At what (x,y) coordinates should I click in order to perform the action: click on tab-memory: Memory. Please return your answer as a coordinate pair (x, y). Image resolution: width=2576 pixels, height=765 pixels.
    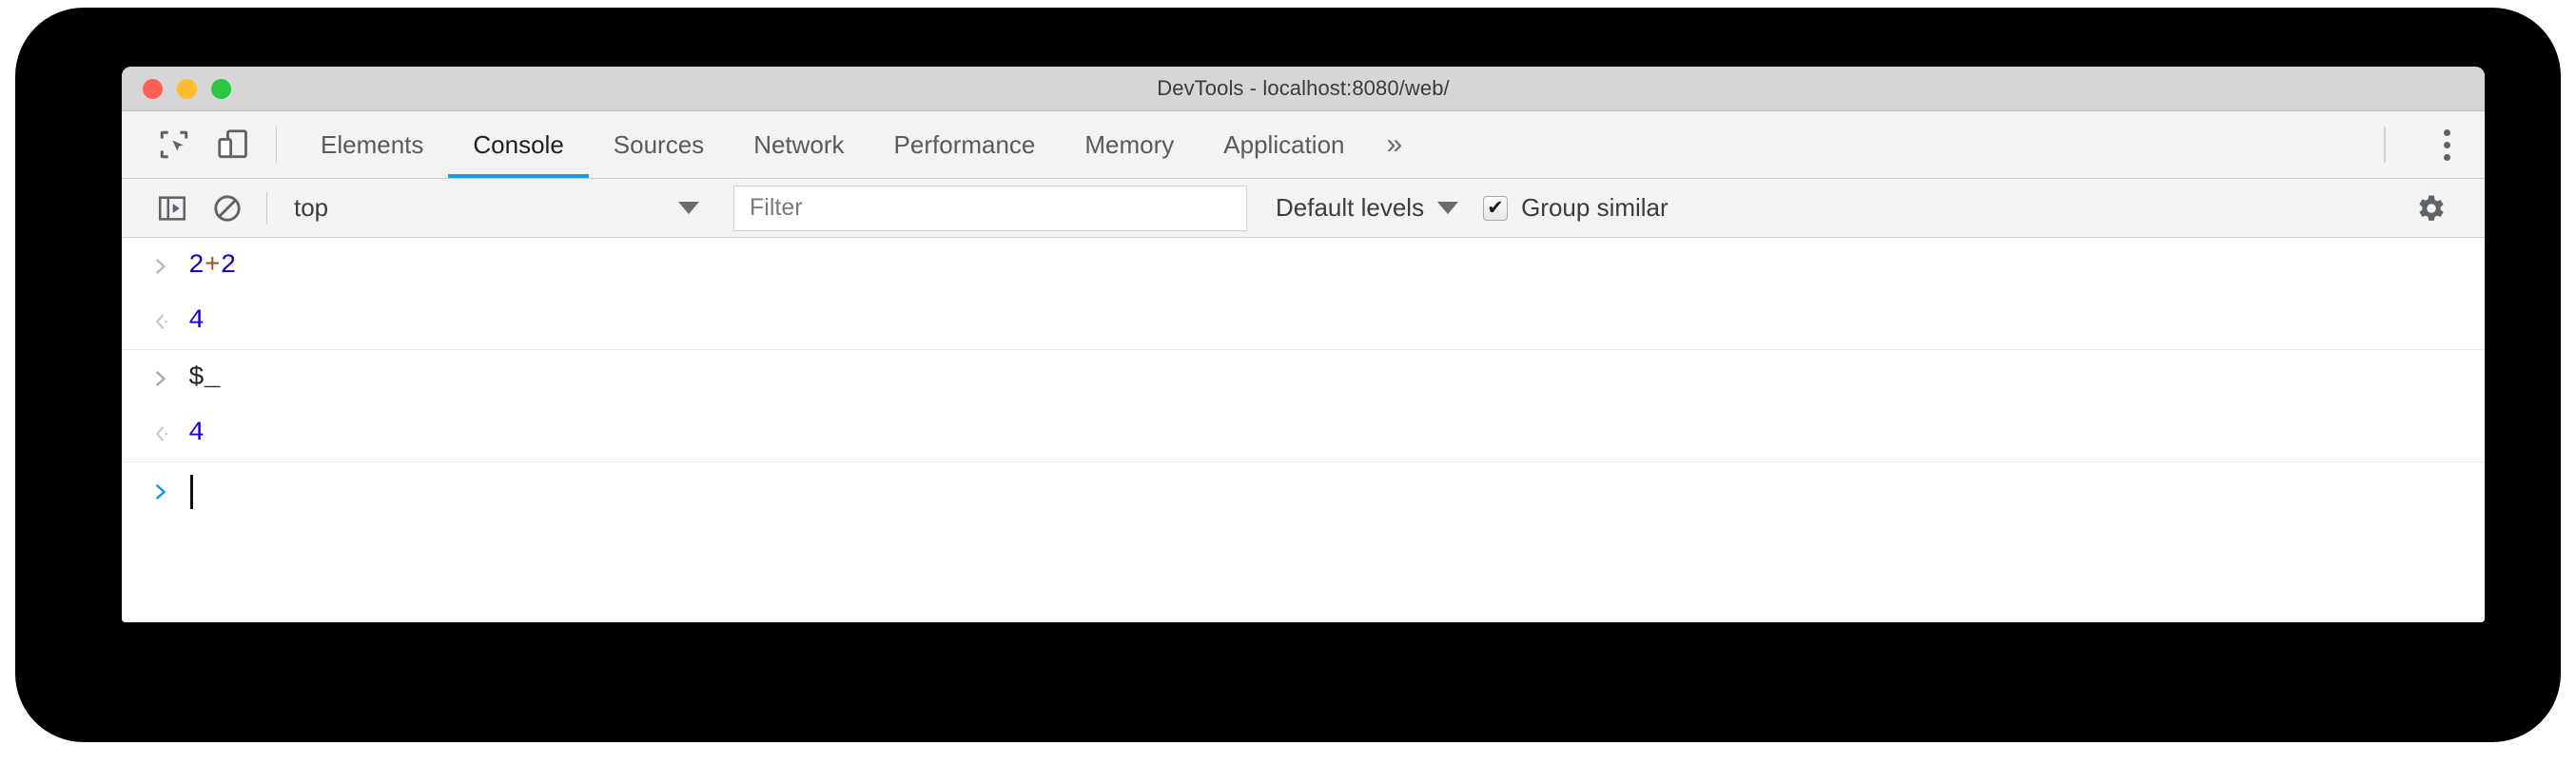
    Looking at the image, I should click on (1130, 144).